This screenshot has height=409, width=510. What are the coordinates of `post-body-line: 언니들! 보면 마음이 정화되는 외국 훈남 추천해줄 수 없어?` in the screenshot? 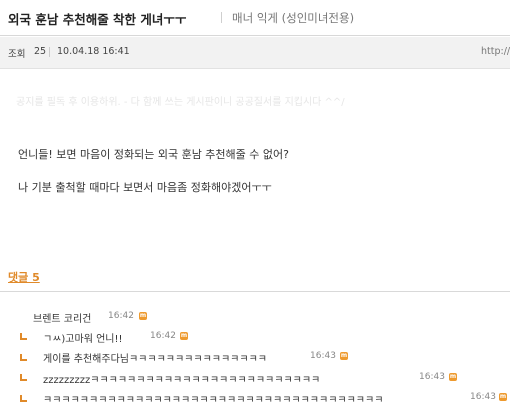 It's located at (153, 154).